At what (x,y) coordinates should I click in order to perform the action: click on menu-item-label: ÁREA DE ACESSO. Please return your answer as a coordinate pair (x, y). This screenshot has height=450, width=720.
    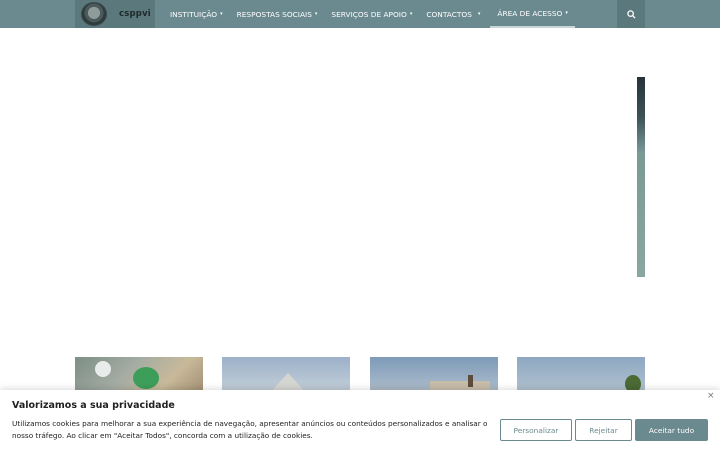
    Looking at the image, I should click on (530, 13).